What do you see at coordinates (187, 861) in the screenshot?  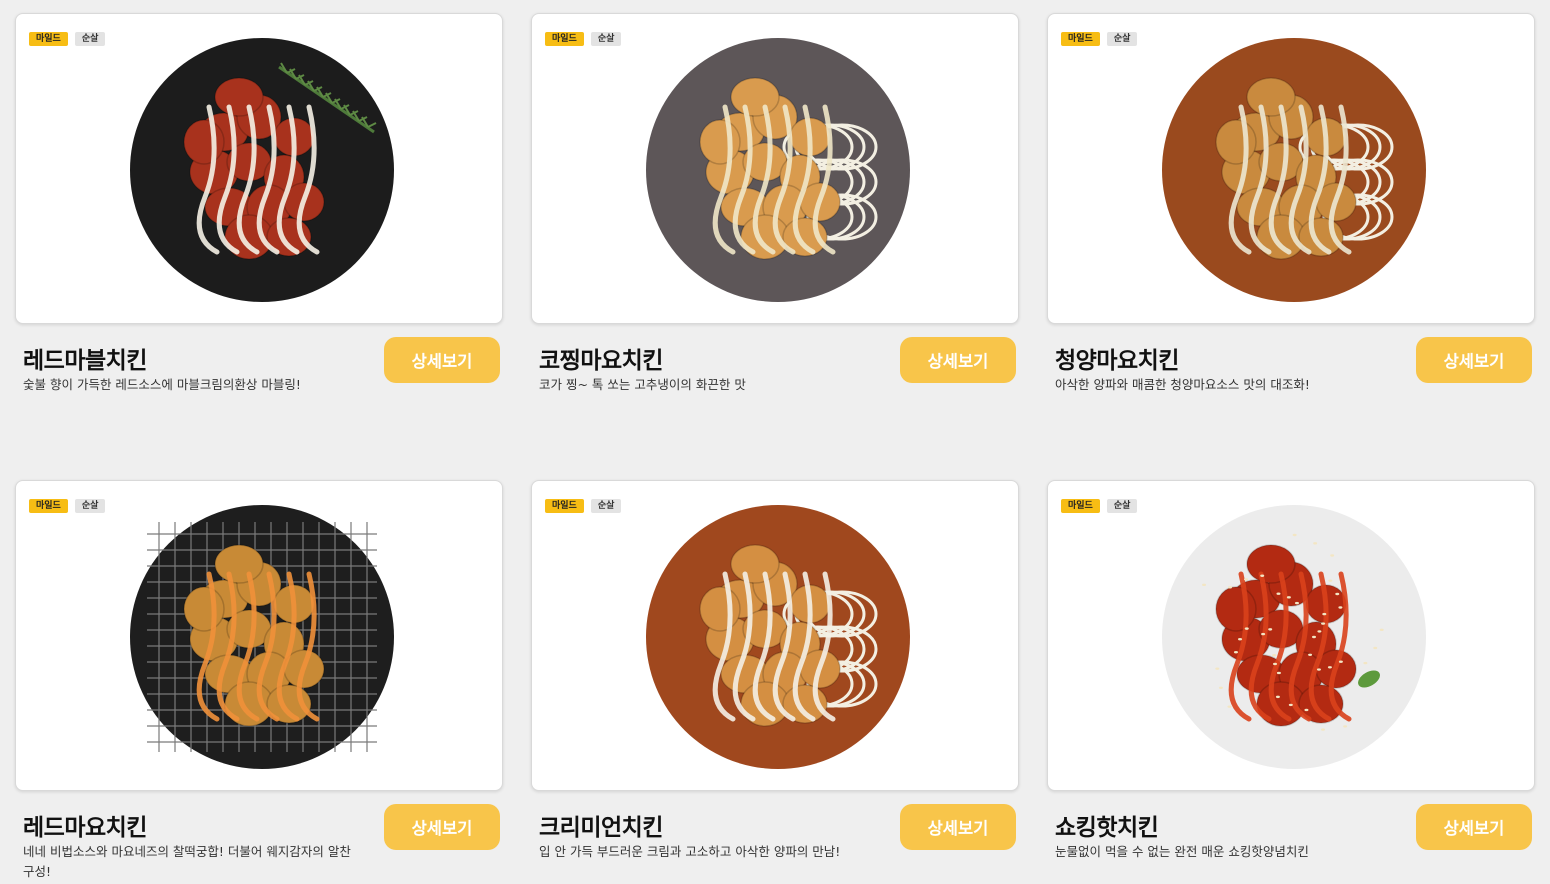 I see `menu-description: 네네 비법소스와 마요네즈의 찰떡궁합! 더불어 웨지감자의 알찬구성!` at bounding box center [187, 861].